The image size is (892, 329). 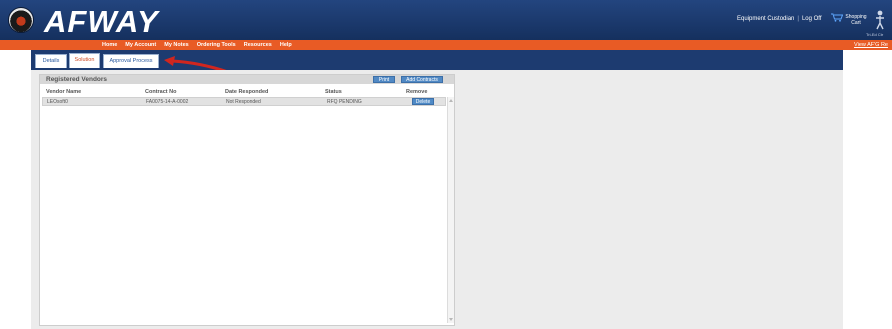 What do you see at coordinates (176, 45) in the screenshot?
I see `nav-item-my-notes: My Notes` at bounding box center [176, 45].